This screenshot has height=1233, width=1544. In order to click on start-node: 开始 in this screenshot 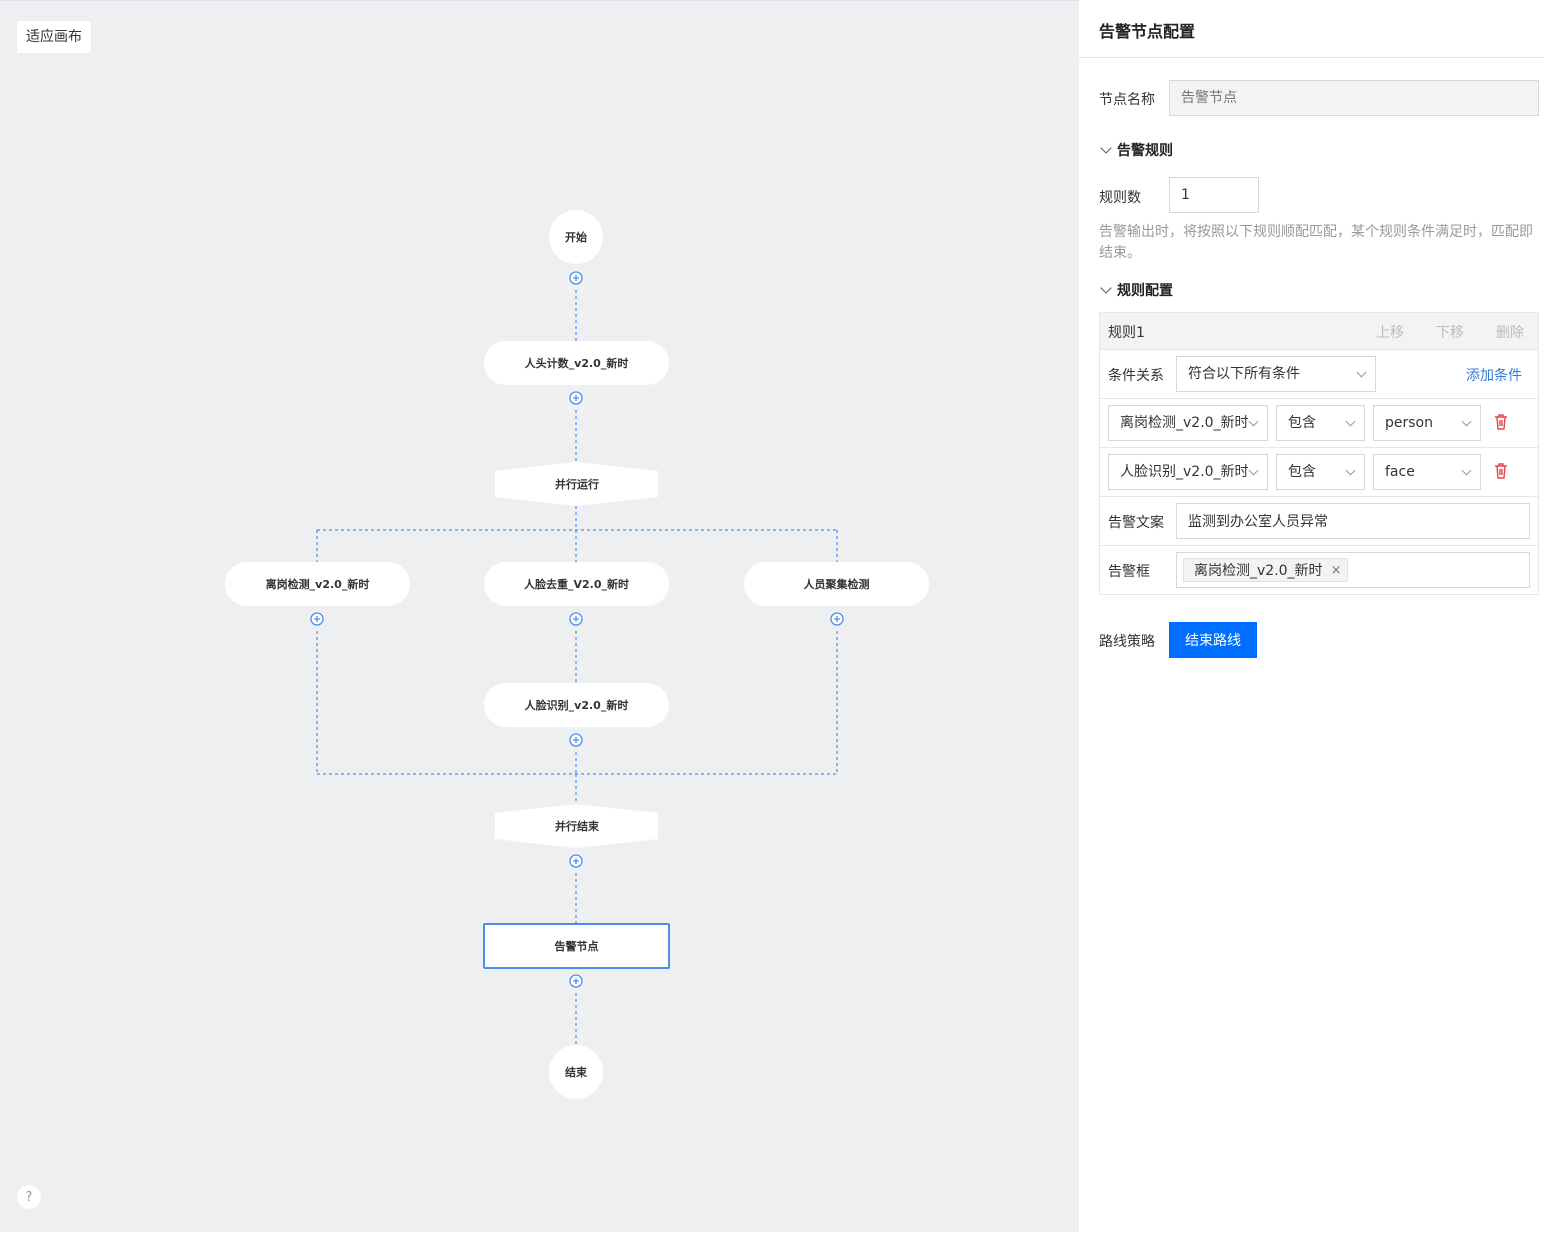, I will do `click(576, 237)`.